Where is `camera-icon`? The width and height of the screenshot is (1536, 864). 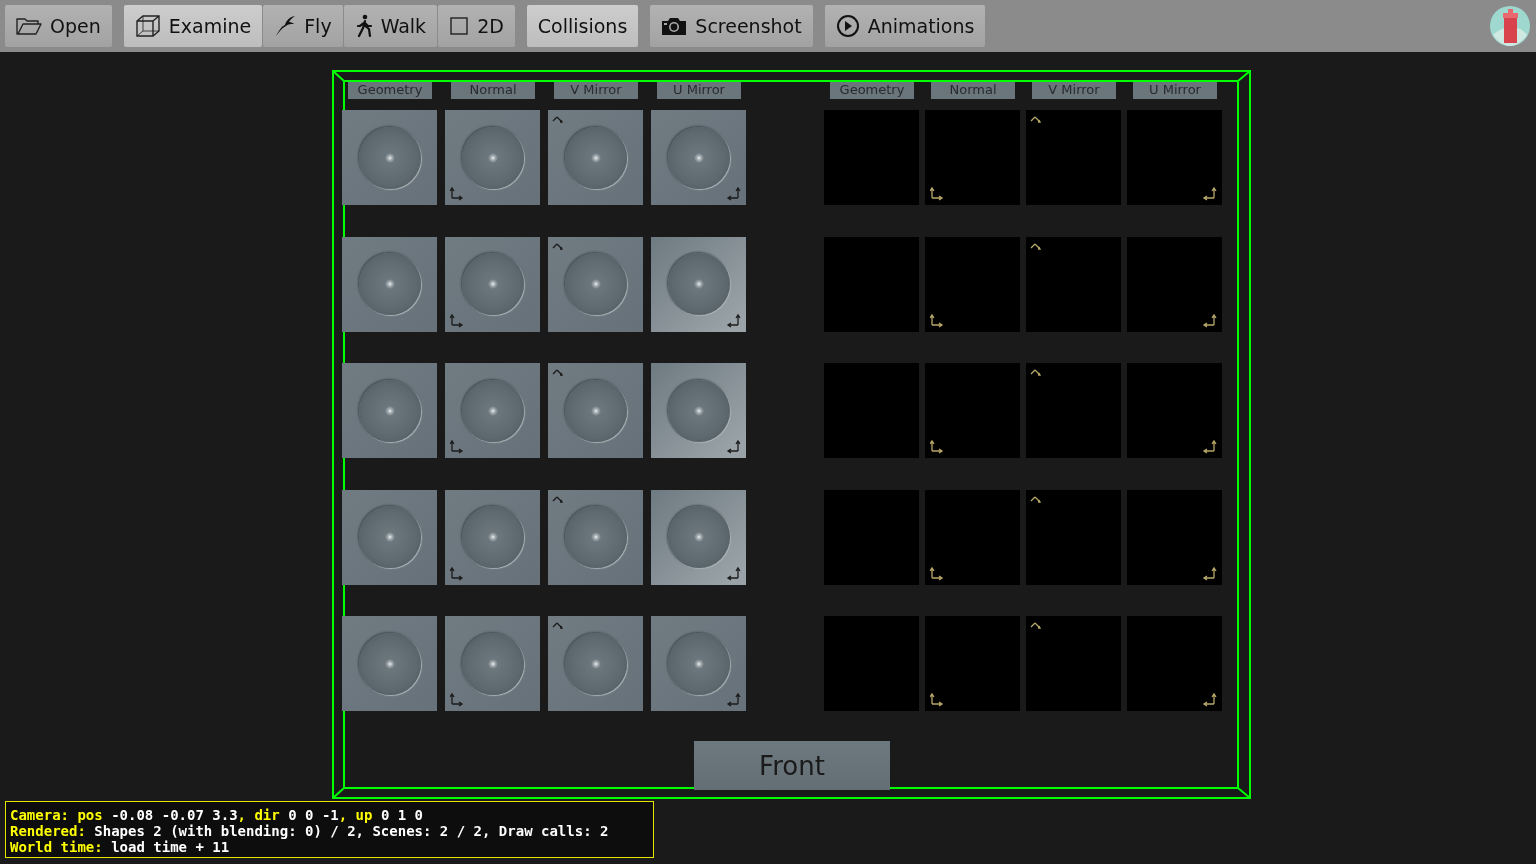 camera-icon is located at coordinates (674, 26).